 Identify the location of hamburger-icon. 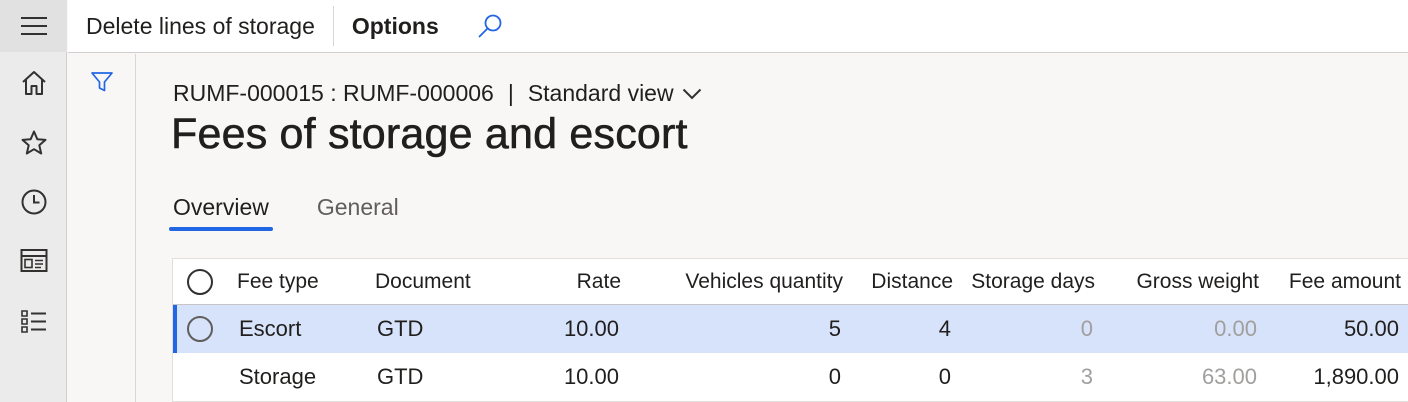
(33, 26).